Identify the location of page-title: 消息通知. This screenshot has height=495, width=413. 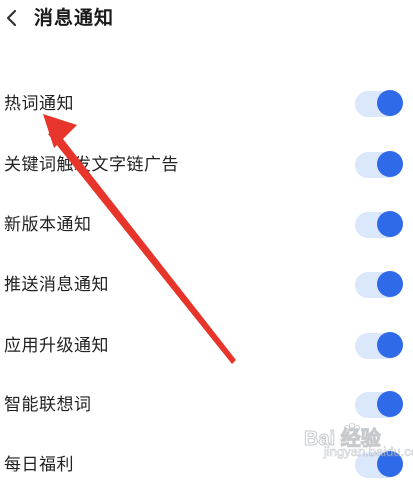
(74, 18).